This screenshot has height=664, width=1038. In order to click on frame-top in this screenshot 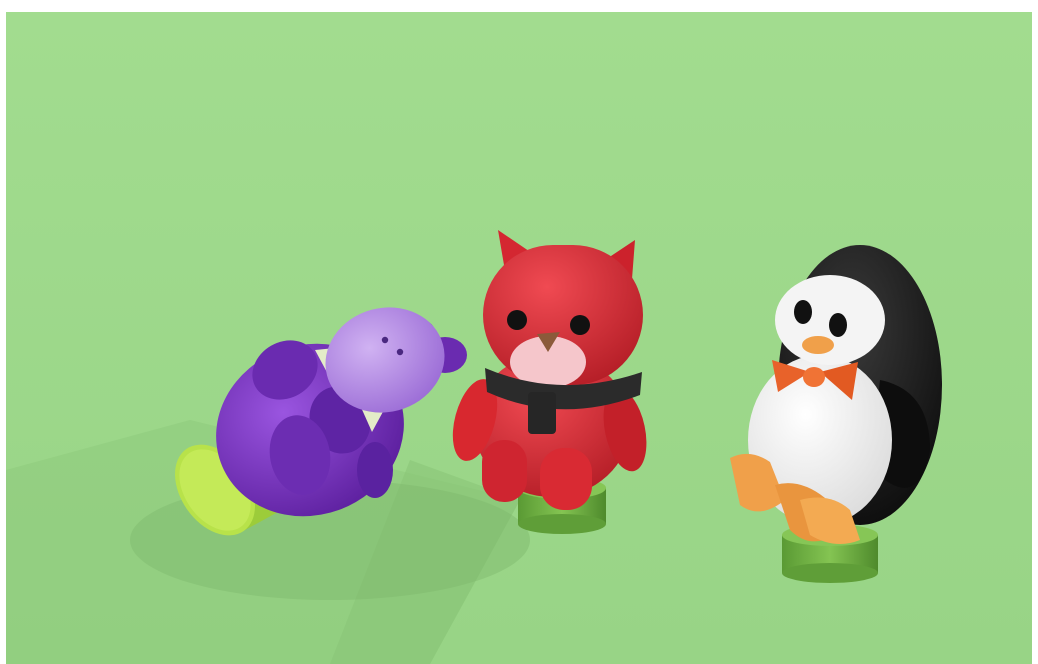, I will do `click(519, 6)`.